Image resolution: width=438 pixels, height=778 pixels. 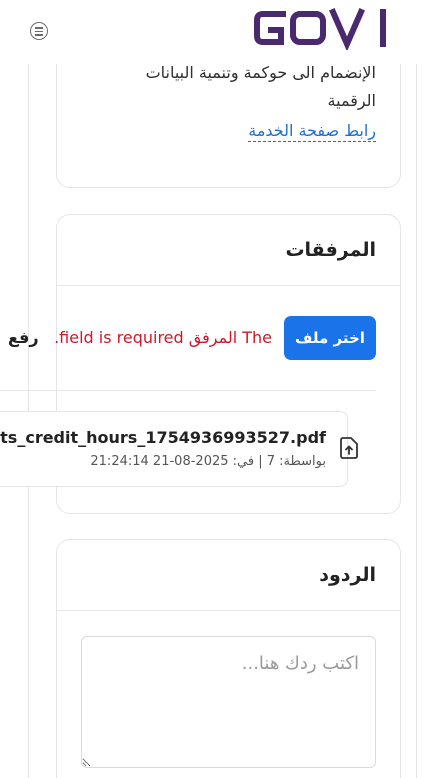 I want to click on replies-title: الردود, so click(x=347, y=575).